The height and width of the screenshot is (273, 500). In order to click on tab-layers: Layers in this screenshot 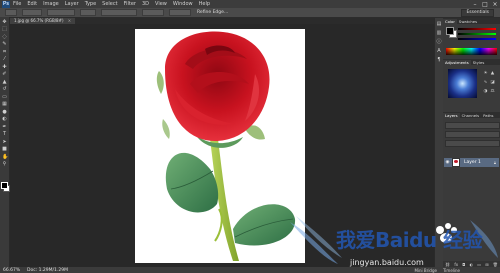, I will do `click(451, 115)`.